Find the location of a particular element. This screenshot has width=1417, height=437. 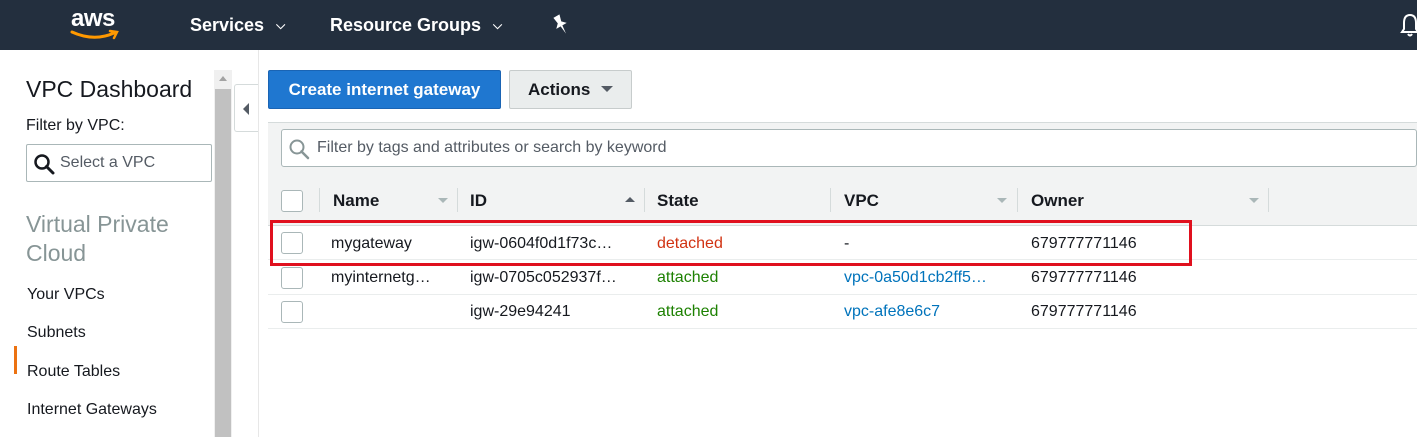

scroll-up-arrow-icon is located at coordinates (223, 79).